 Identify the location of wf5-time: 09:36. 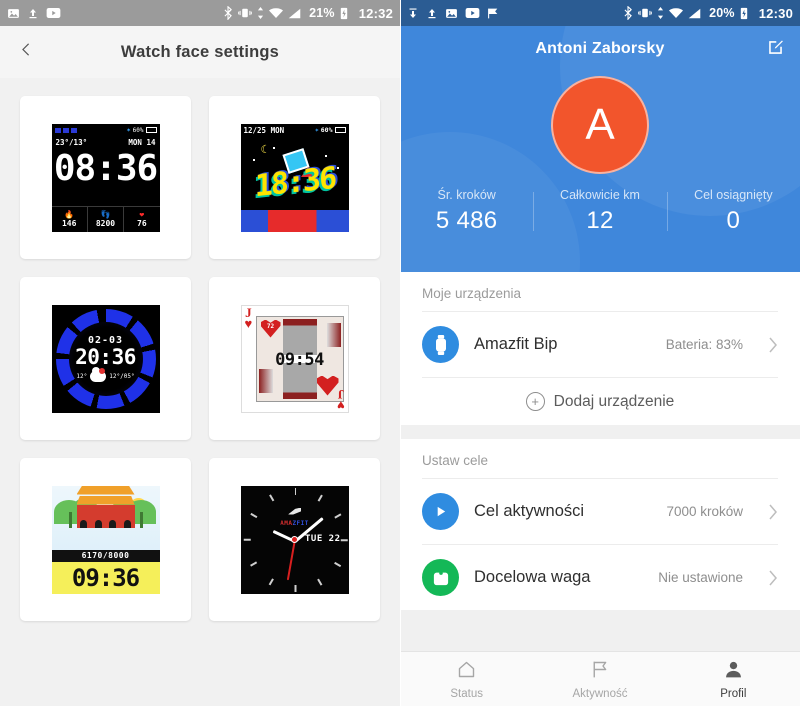
(105, 577).